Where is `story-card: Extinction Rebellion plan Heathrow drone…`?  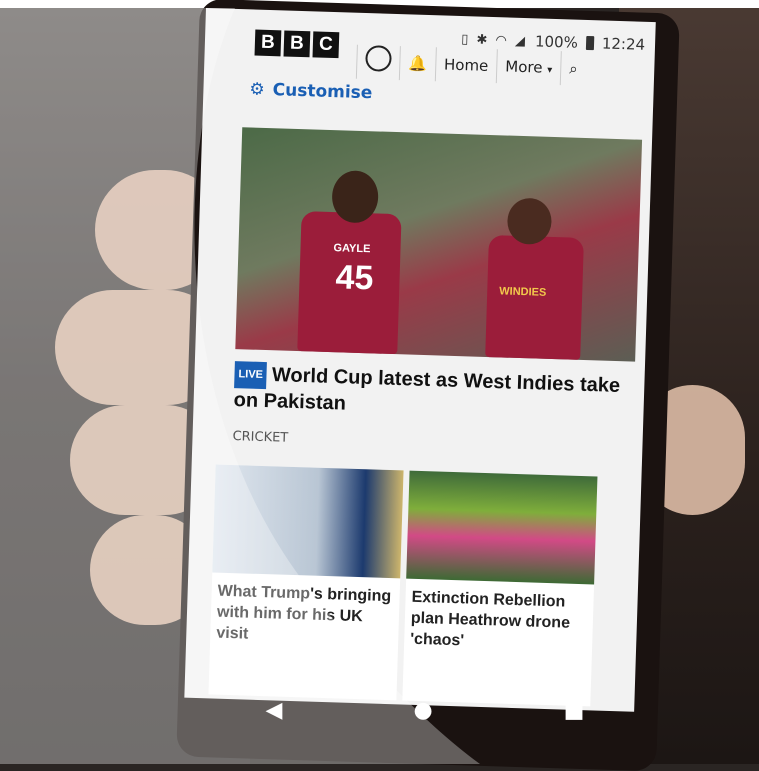
story-card: Extinction Rebellion plan Heathrow drone… is located at coordinates (500, 588).